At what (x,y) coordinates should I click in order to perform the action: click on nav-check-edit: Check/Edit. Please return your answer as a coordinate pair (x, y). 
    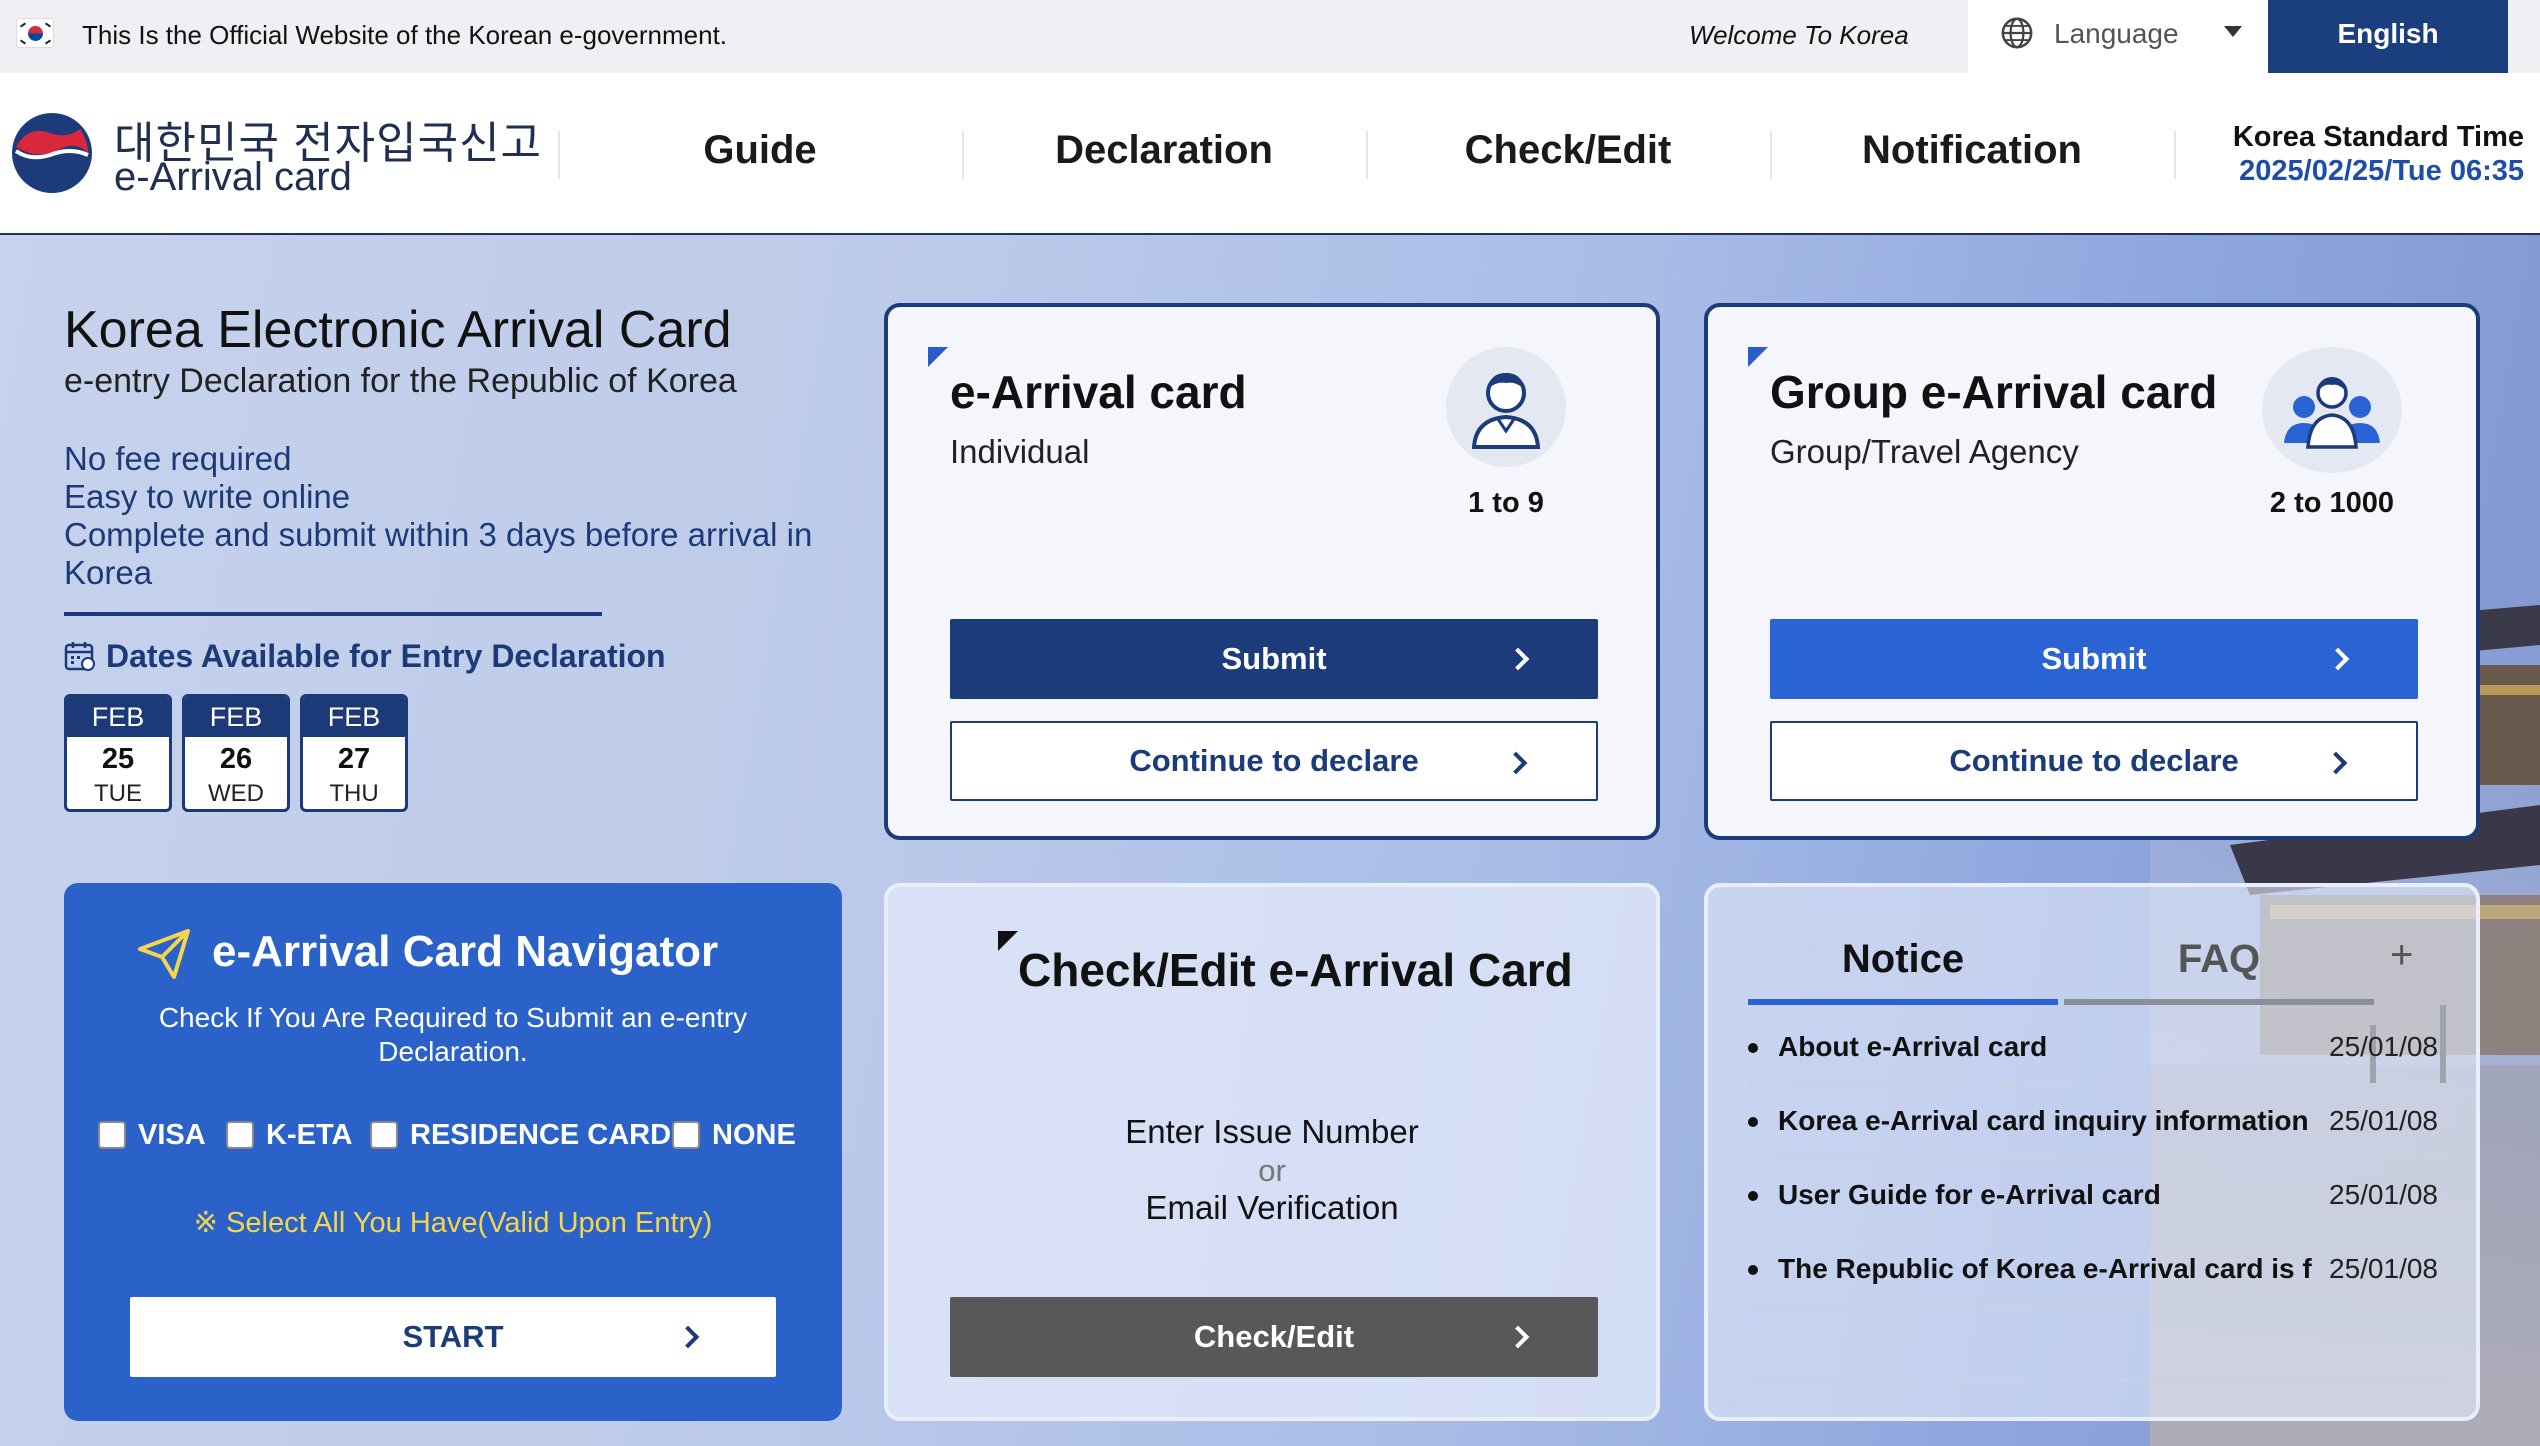
    Looking at the image, I should click on (1568, 150).